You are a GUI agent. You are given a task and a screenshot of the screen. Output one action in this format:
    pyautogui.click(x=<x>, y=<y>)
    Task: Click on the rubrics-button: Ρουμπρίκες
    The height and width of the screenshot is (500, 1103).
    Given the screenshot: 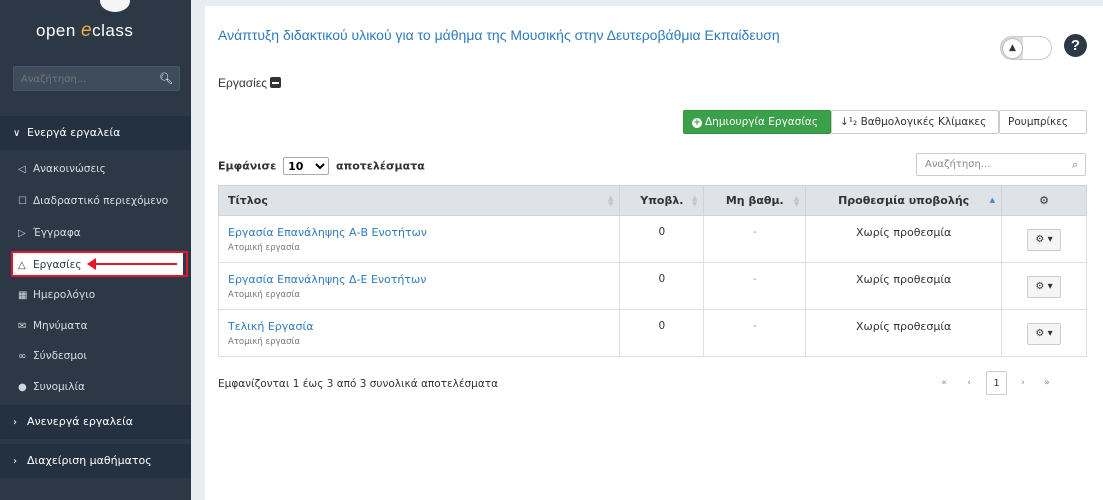 What is the action you would take?
    pyautogui.click(x=1043, y=122)
    